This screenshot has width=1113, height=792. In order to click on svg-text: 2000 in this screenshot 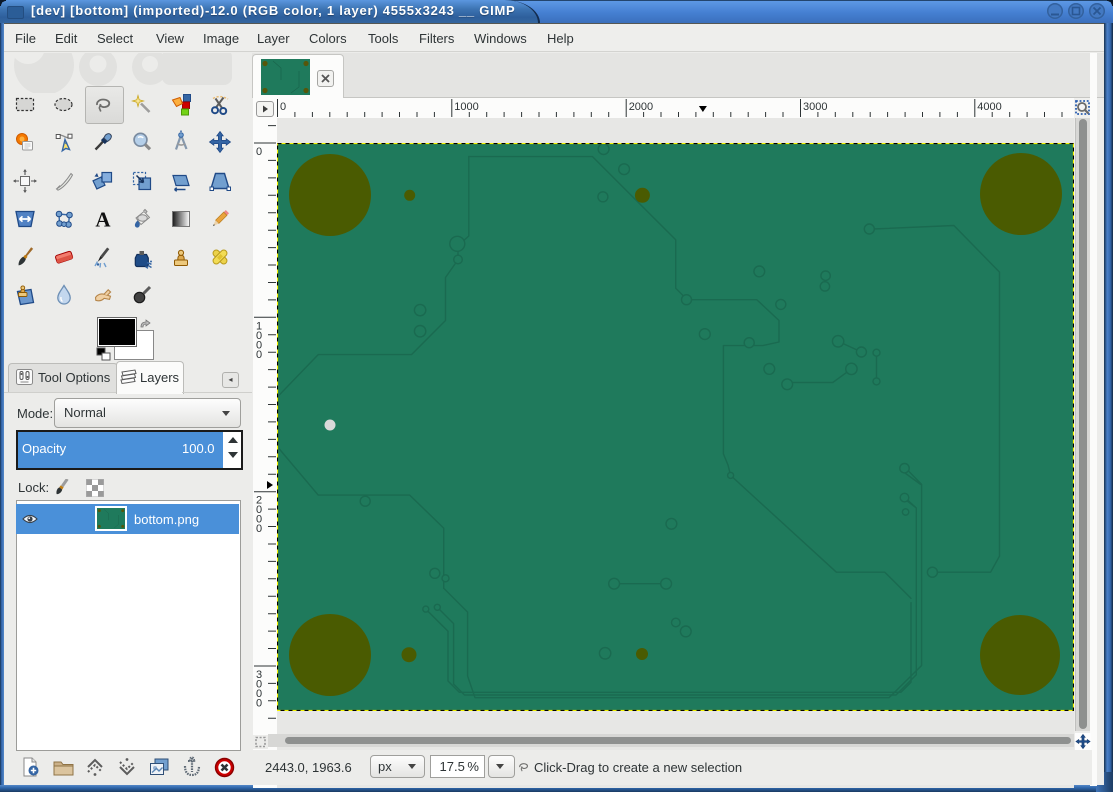, I will do `click(641, 107)`.